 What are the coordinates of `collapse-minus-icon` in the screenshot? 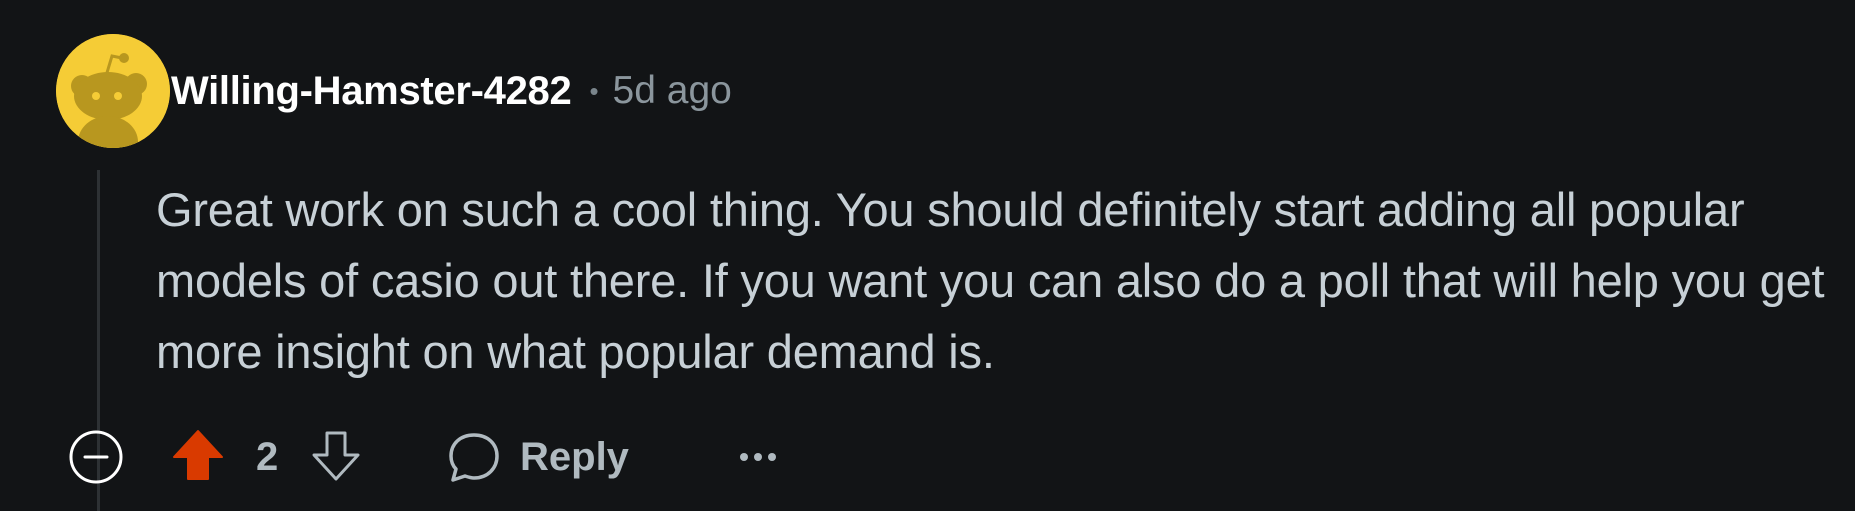 It's located at (96, 457).